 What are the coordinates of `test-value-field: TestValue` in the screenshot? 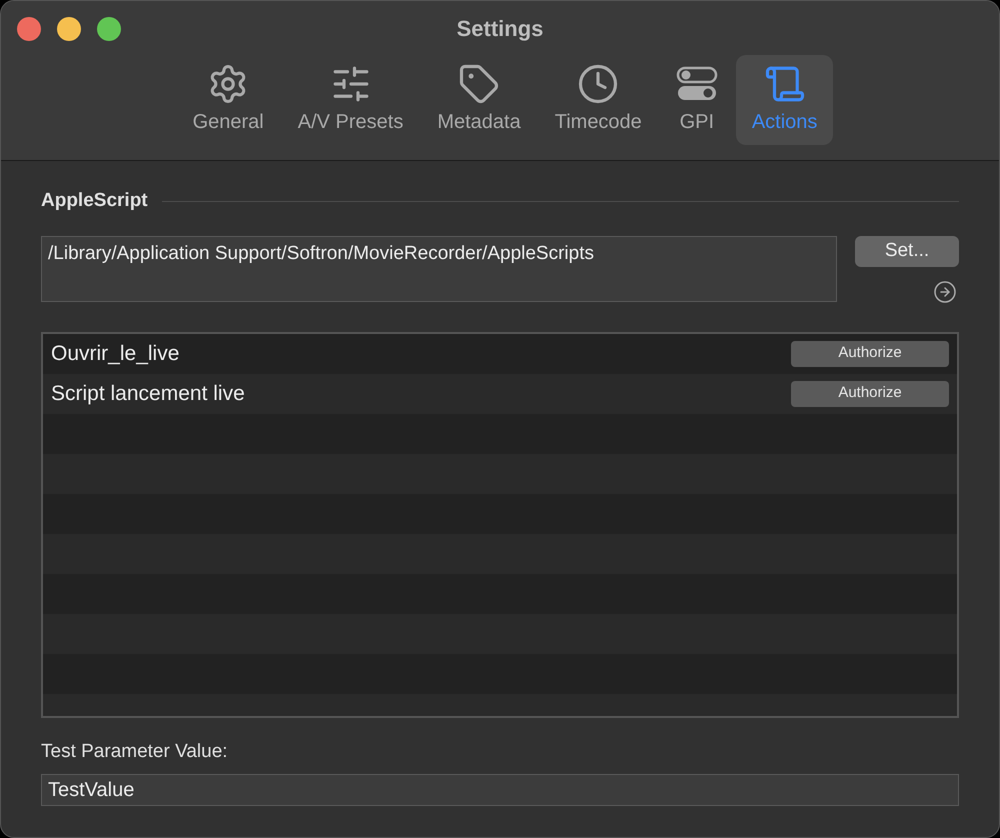 It's located at (500, 790).